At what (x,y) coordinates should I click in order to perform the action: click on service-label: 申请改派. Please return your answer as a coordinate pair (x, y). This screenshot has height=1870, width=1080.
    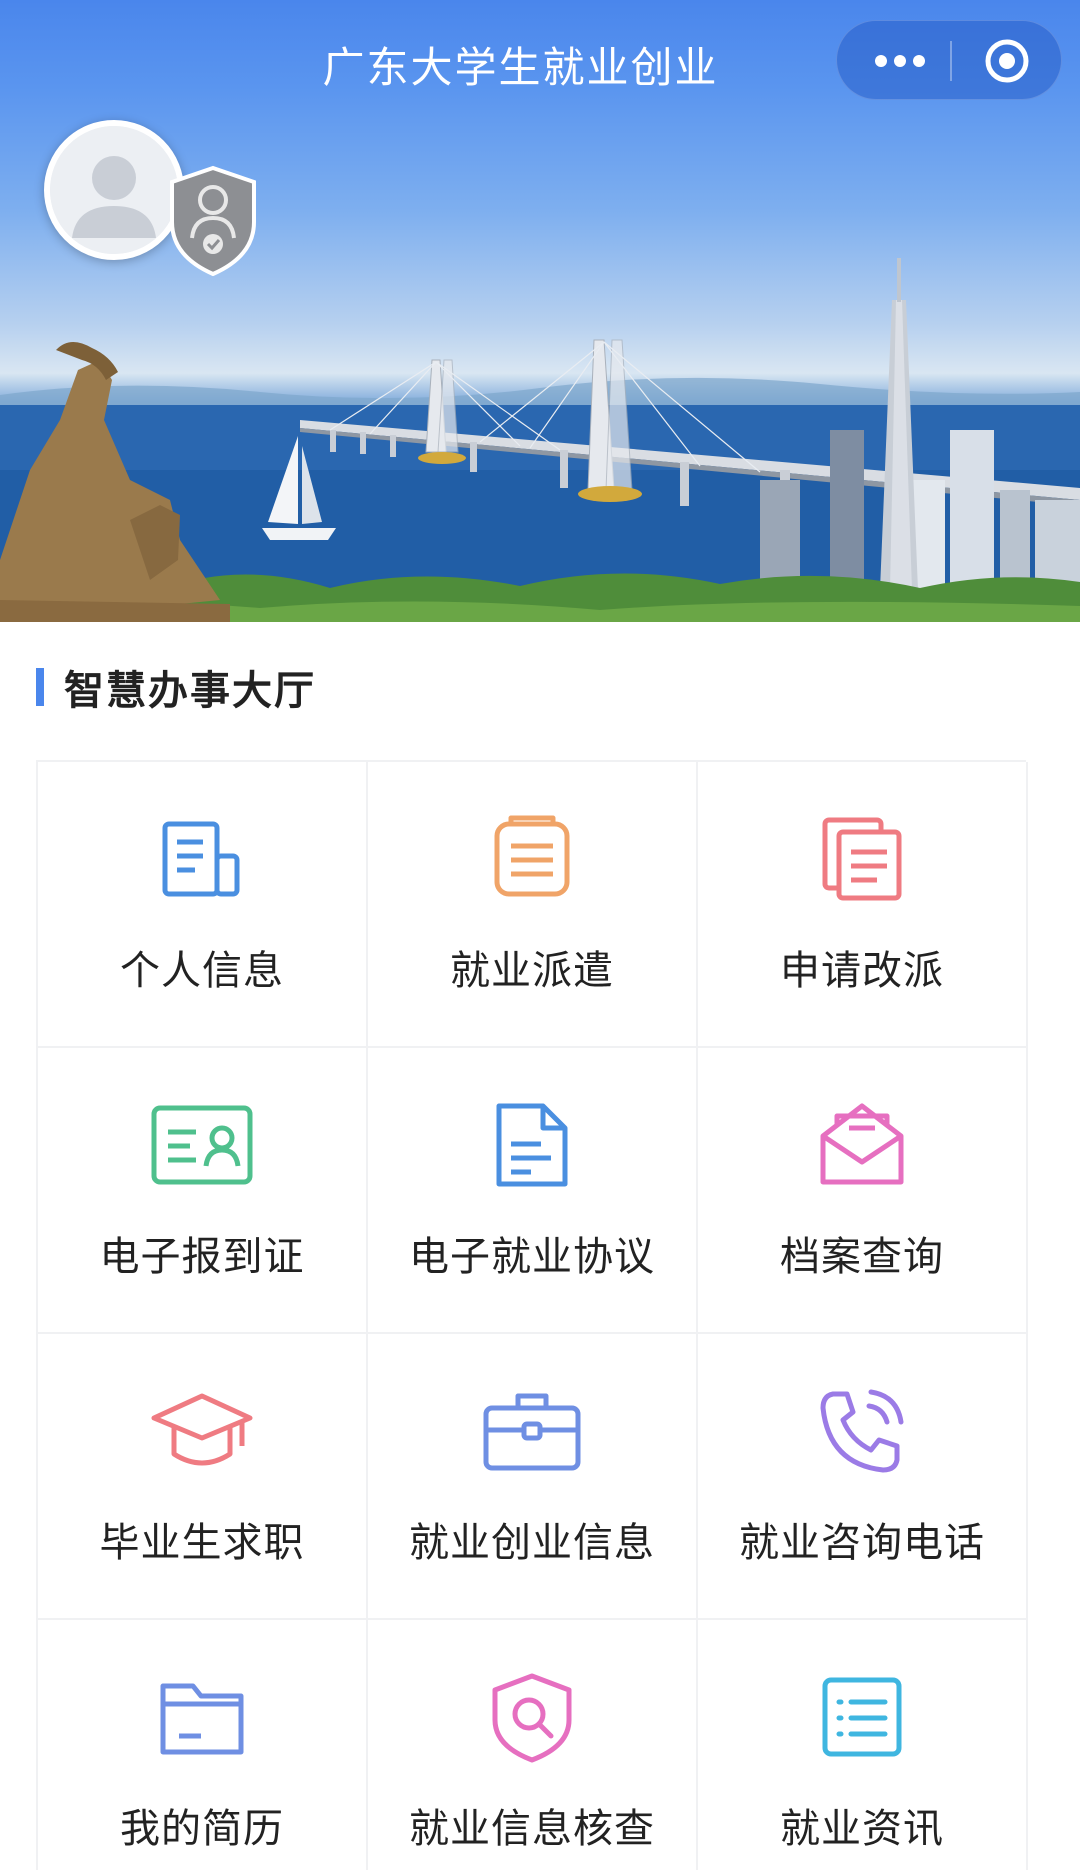
    Looking at the image, I should click on (862, 971).